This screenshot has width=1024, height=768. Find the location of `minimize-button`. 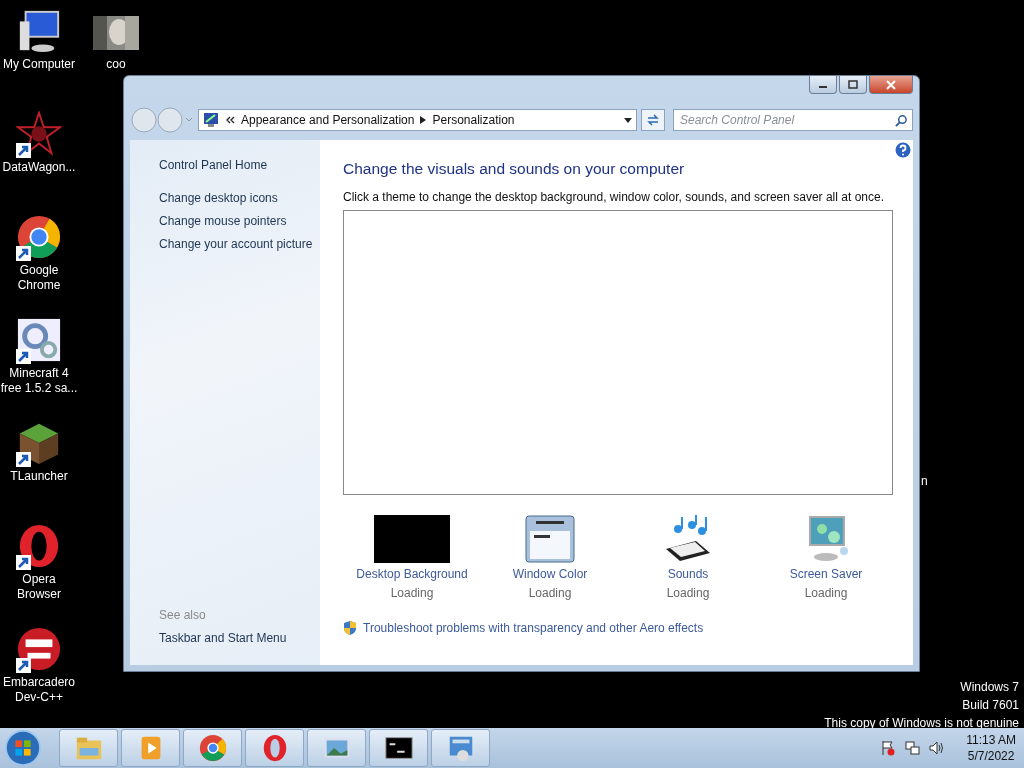

minimize-button is located at coordinates (823, 85).